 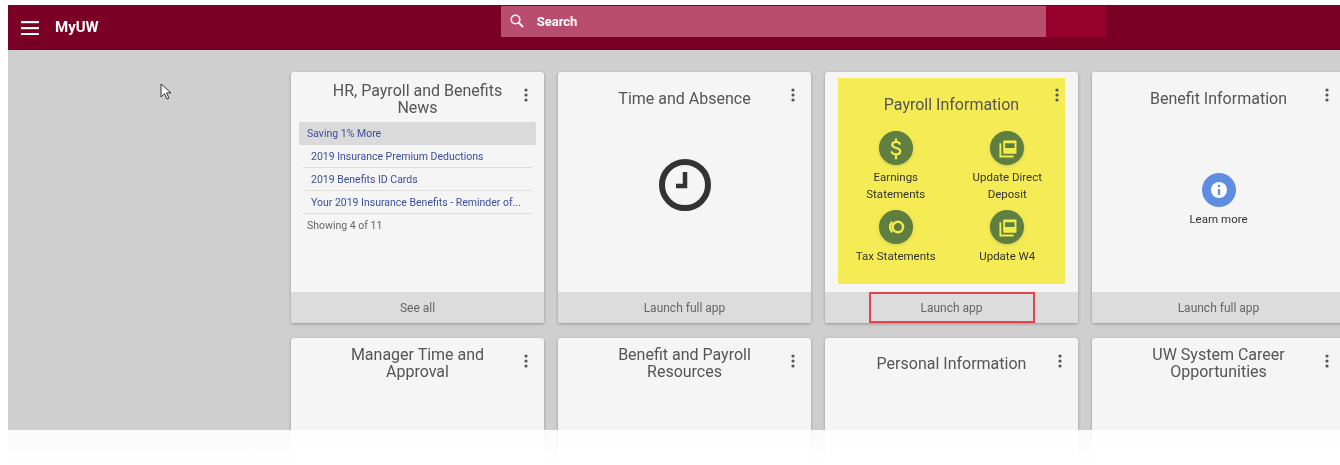 I want to click on card-title: Time and Absence, so click(x=684, y=97).